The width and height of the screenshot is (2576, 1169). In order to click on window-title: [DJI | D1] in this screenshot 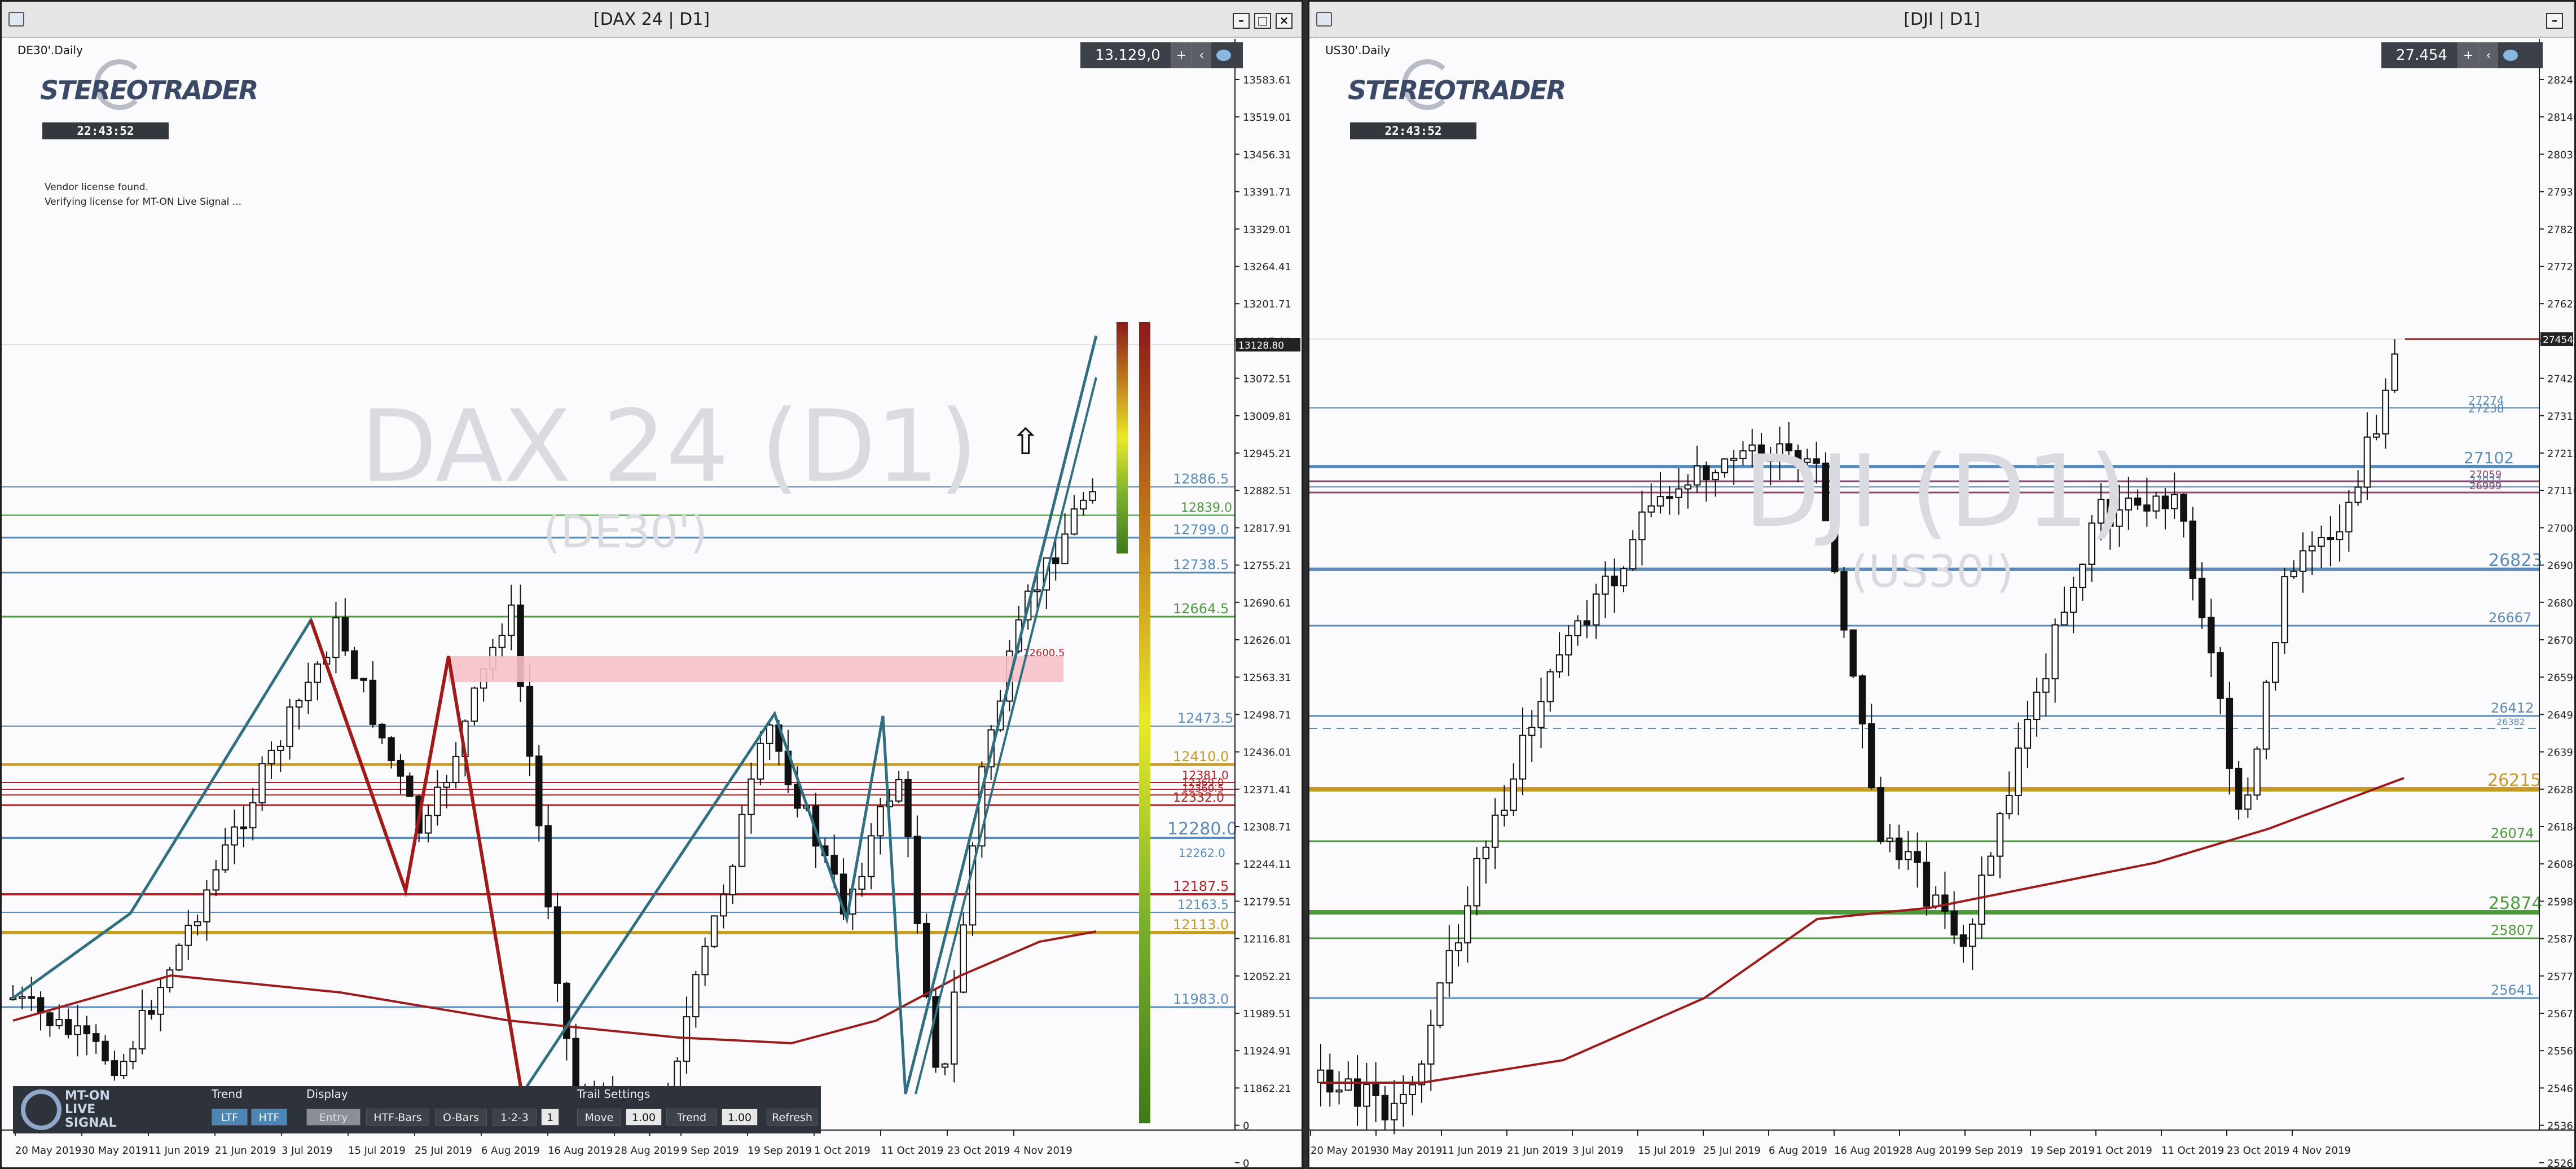, I will do `click(1942, 19)`.